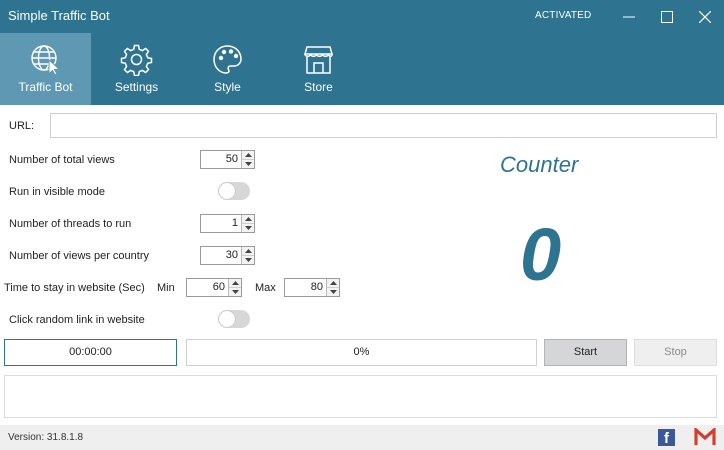  Describe the element at coordinates (585, 352) in the screenshot. I see `start-button: Start` at that location.